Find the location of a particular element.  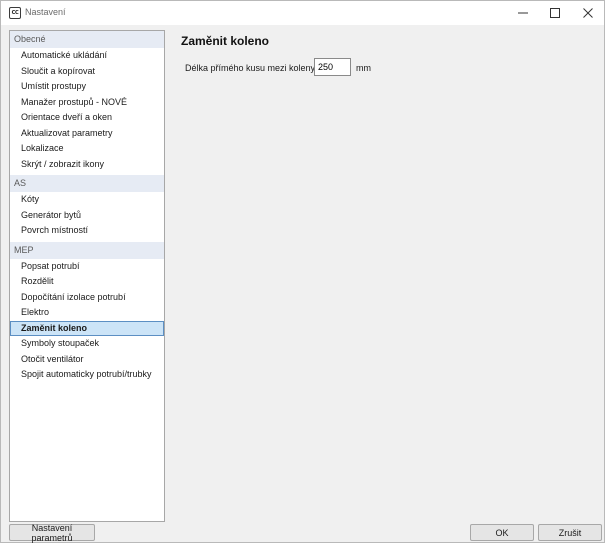

sidebar-item-generator-bytu: Generátor bytů is located at coordinates (87, 216).